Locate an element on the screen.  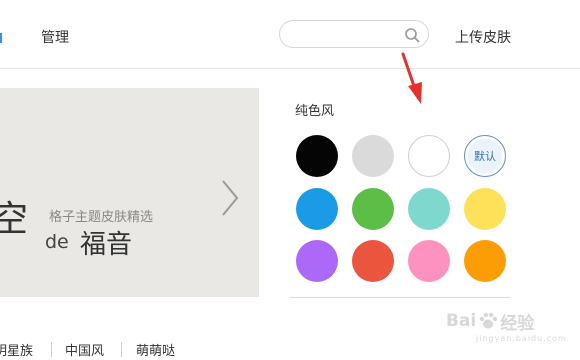
baidu-watermark: Bai 经验 is located at coordinates (510, 321).